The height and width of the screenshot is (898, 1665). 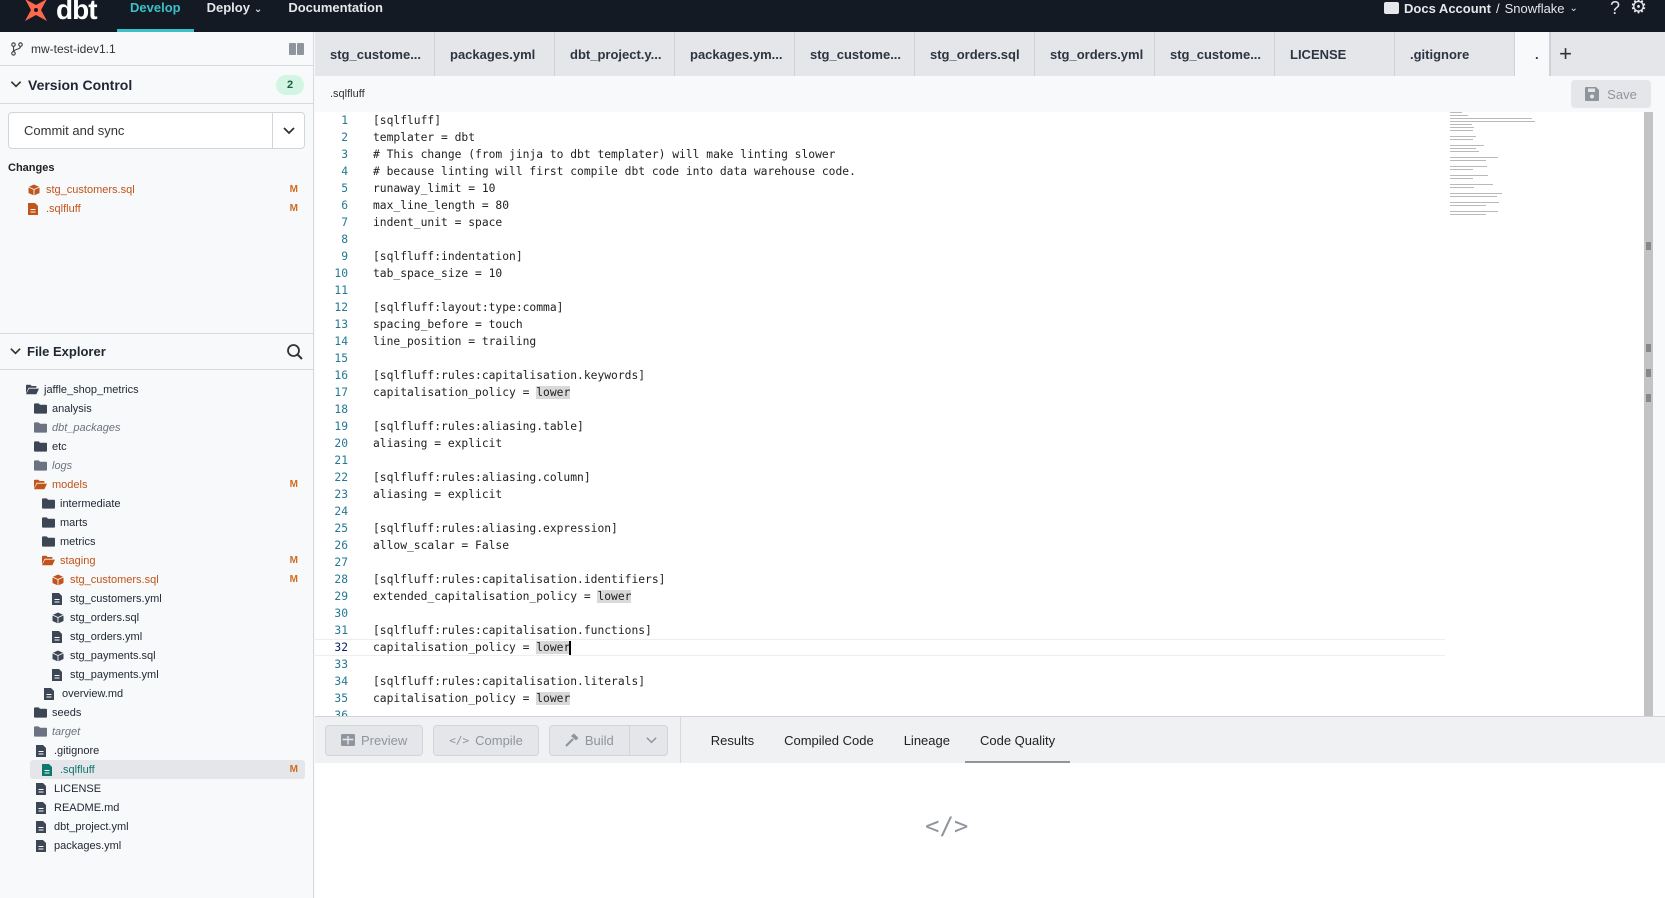 What do you see at coordinates (1502, 163) in the screenshot?
I see `minimap` at bounding box center [1502, 163].